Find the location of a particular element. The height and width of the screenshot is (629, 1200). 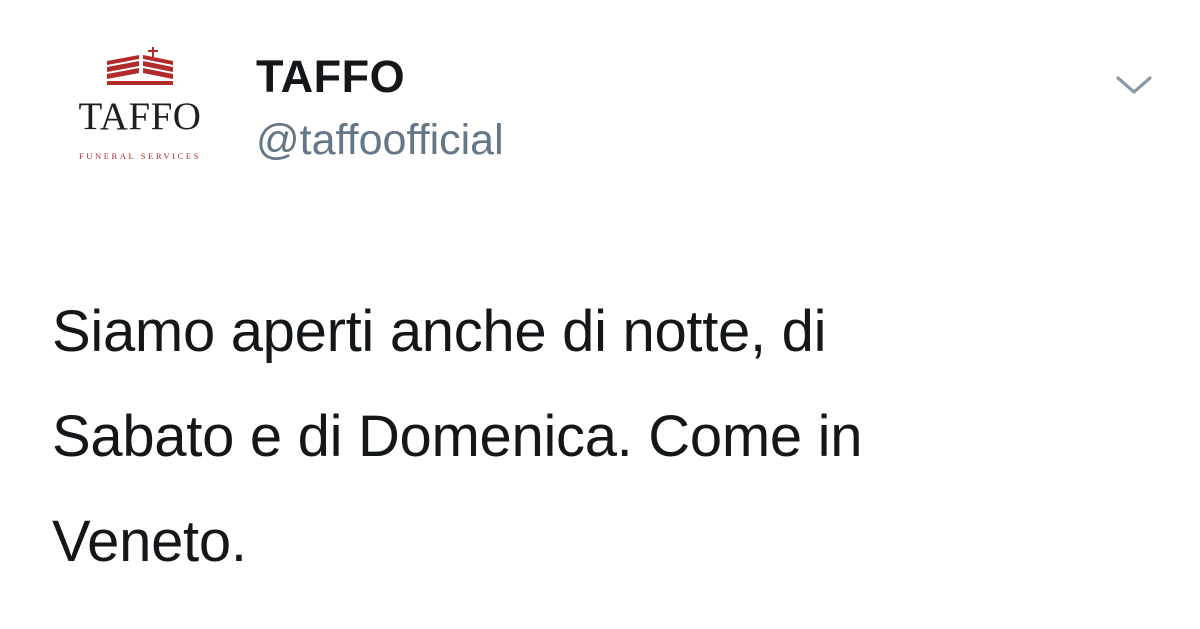

author-handle: @taffoofficial is located at coordinates (380, 140).